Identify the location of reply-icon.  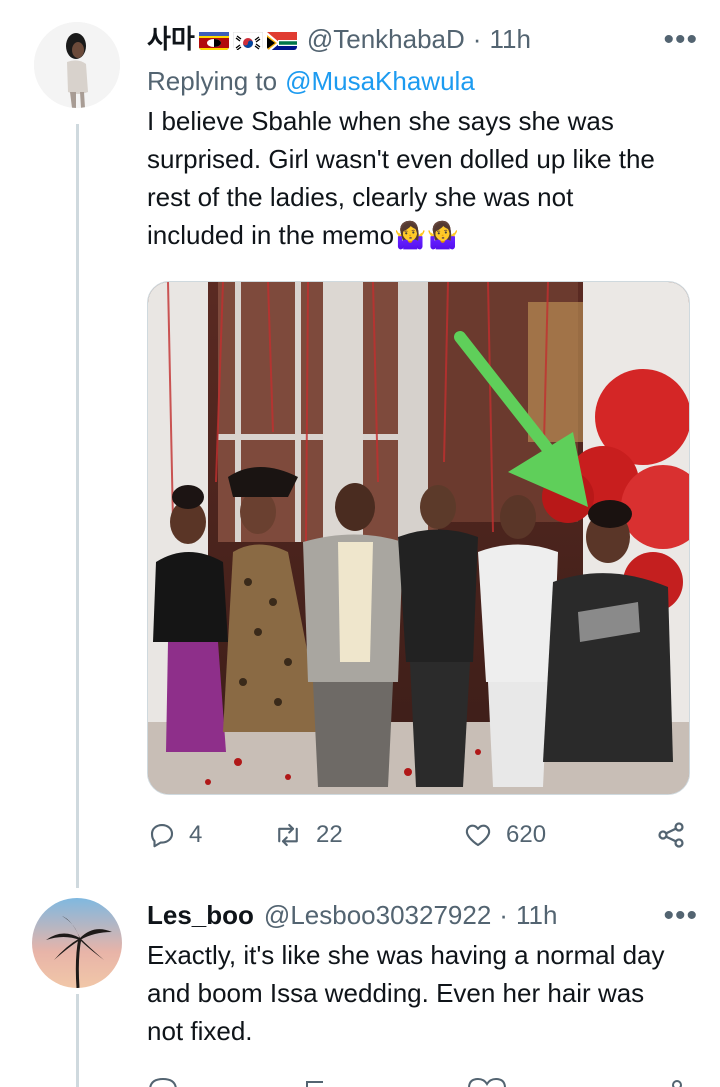
(162, 835).